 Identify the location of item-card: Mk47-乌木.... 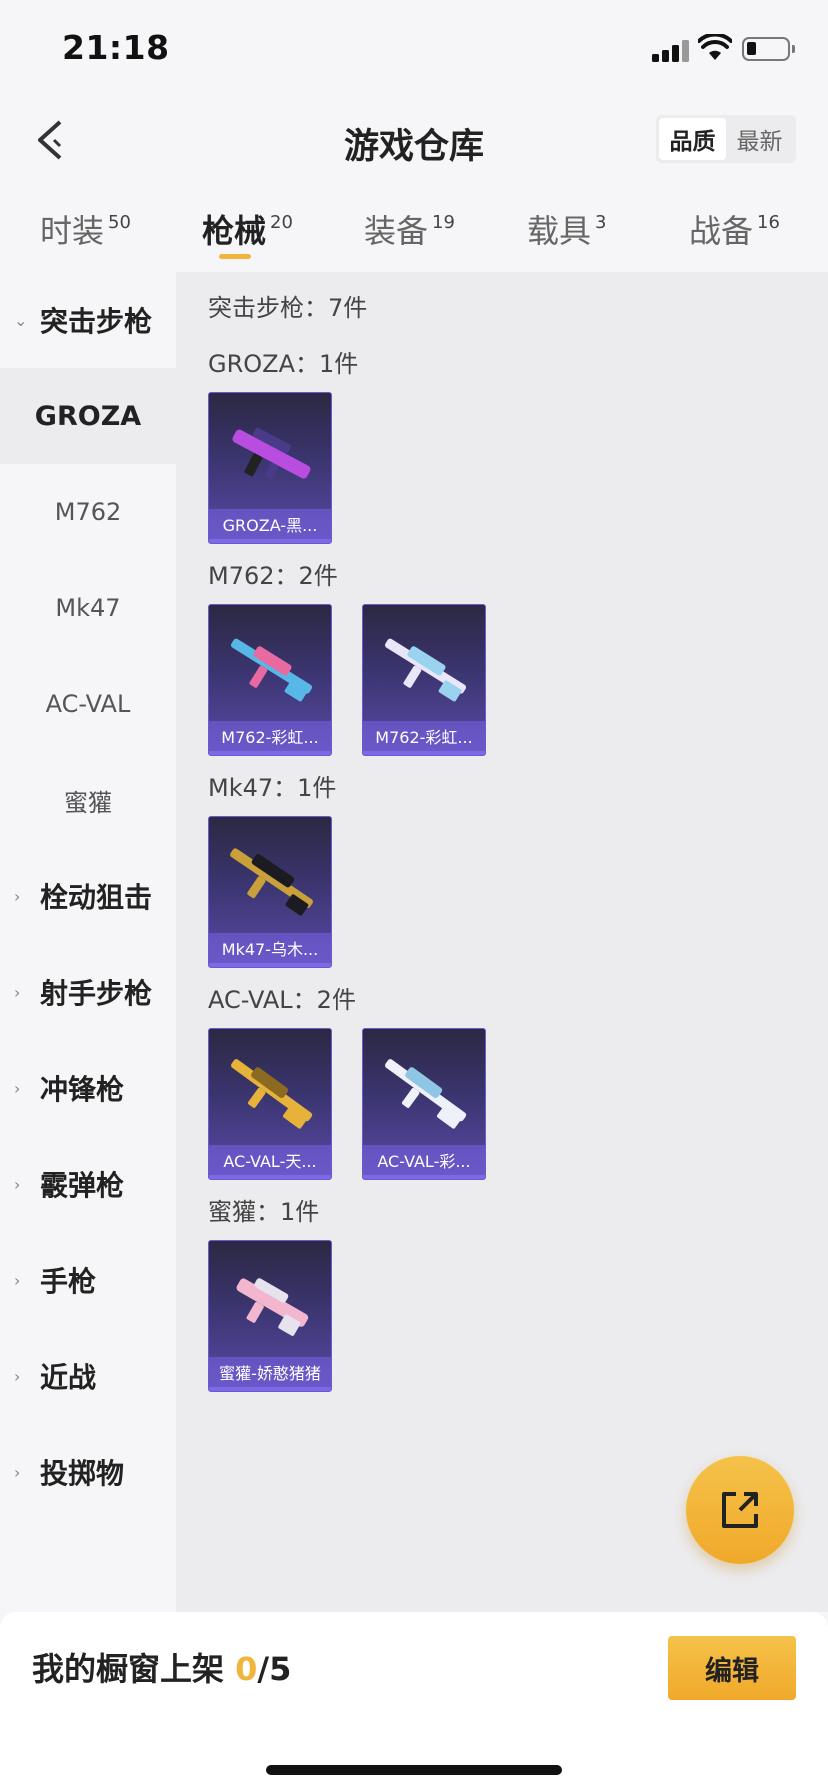
(270, 892).